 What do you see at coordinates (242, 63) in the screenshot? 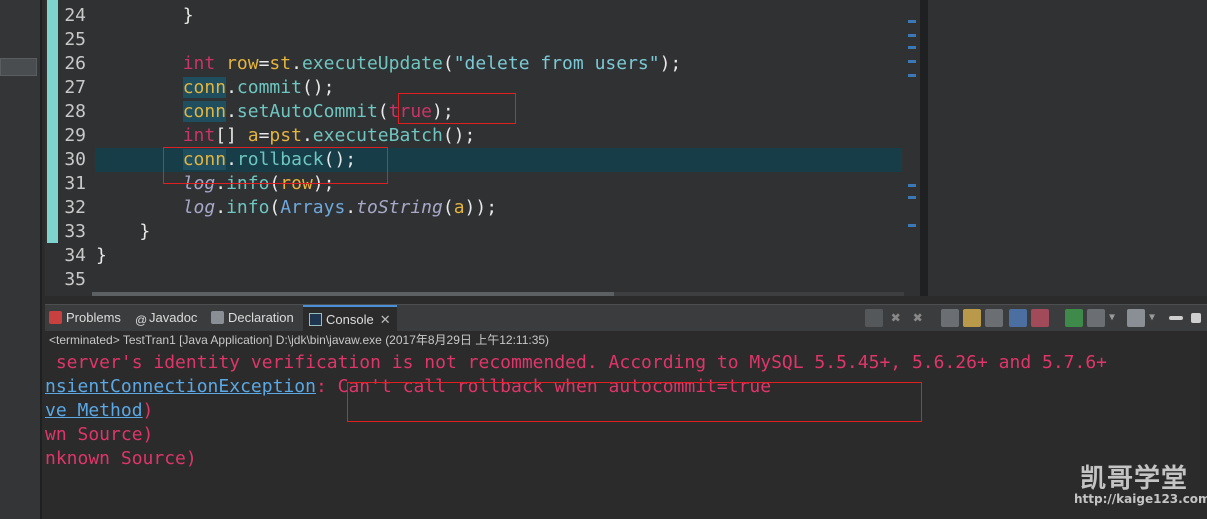
I see `code-token: row` at bounding box center [242, 63].